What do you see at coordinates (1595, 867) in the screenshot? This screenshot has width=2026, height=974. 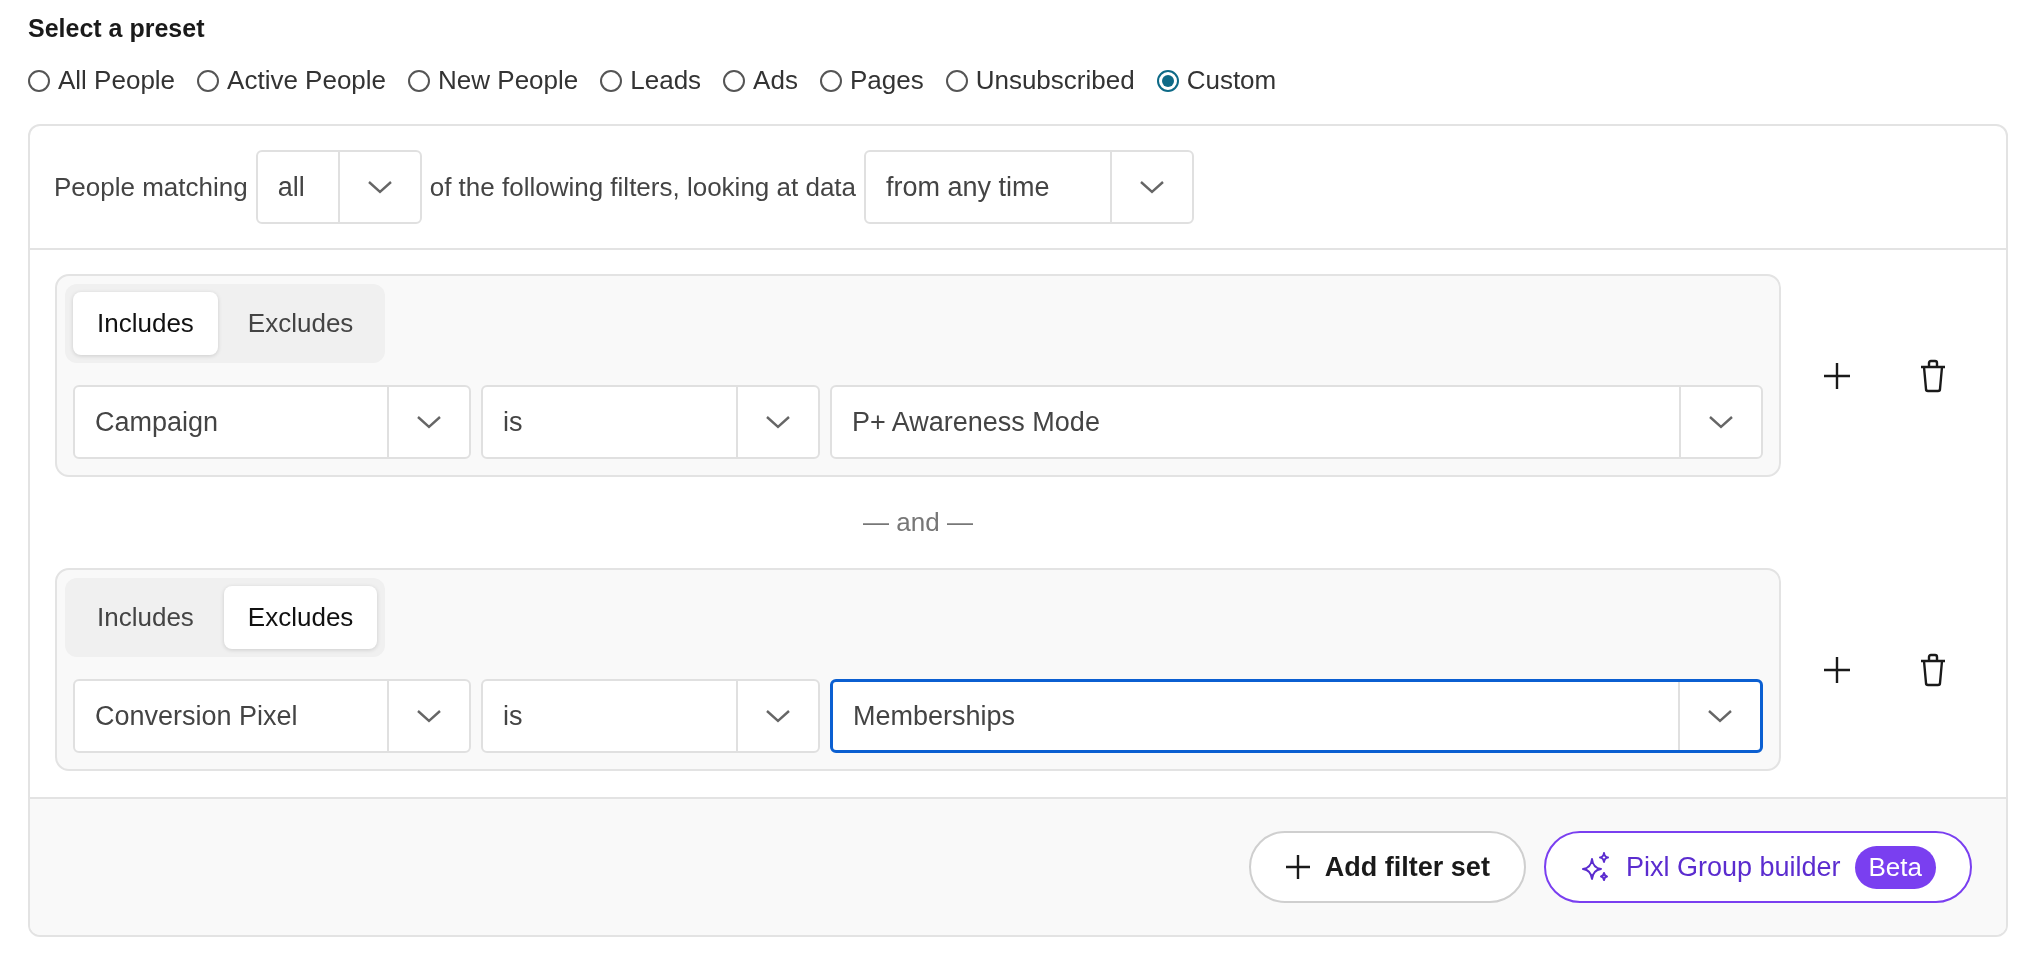 I see `sparkle-icon` at bounding box center [1595, 867].